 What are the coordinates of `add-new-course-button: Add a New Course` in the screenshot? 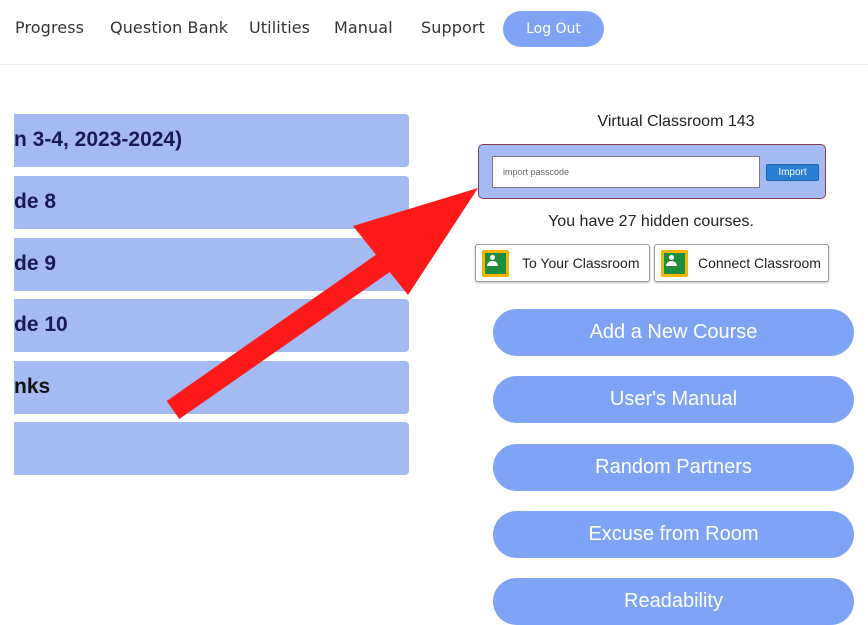 It's located at (673, 332).